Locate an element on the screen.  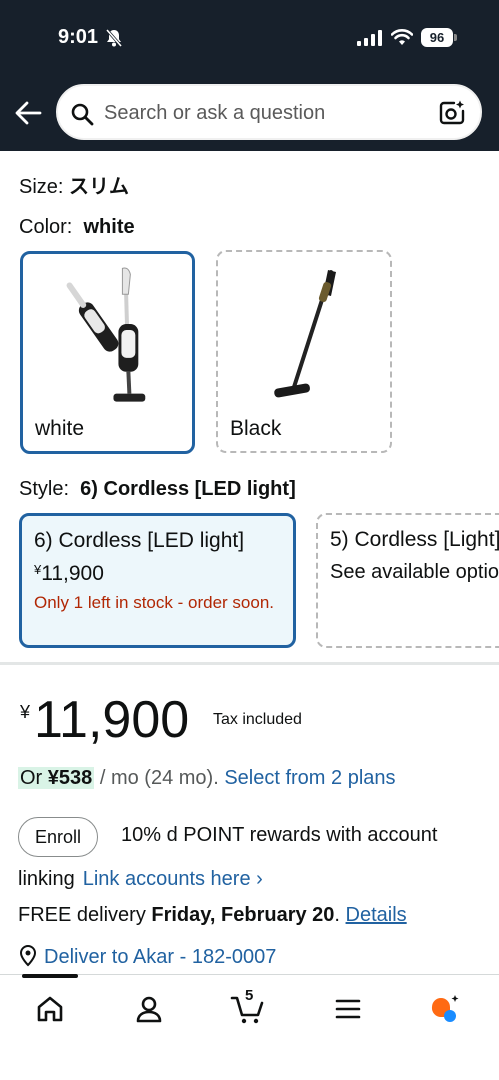
black-vacuum-image is located at coordinates (305, 334).